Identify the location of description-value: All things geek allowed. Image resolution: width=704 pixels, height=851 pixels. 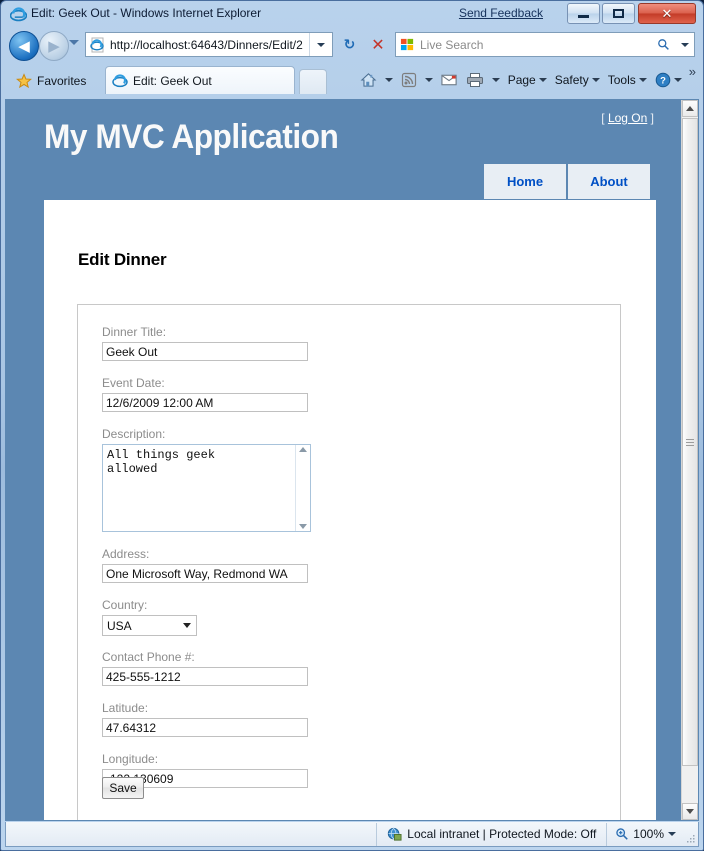
(199, 488).